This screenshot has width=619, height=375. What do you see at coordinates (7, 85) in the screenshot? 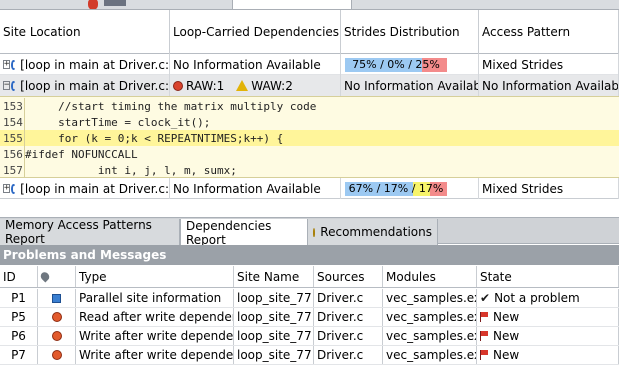
I see `collapse-icon: −` at bounding box center [7, 85].